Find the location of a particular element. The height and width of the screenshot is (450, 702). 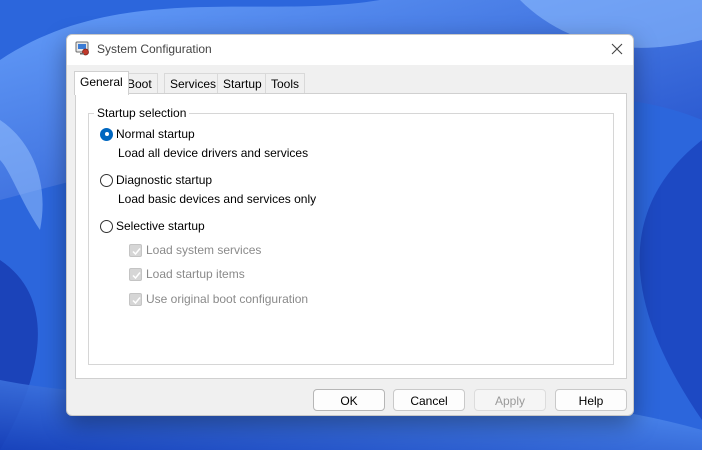

selective-startup-radio is located at coordinates (106, 226).